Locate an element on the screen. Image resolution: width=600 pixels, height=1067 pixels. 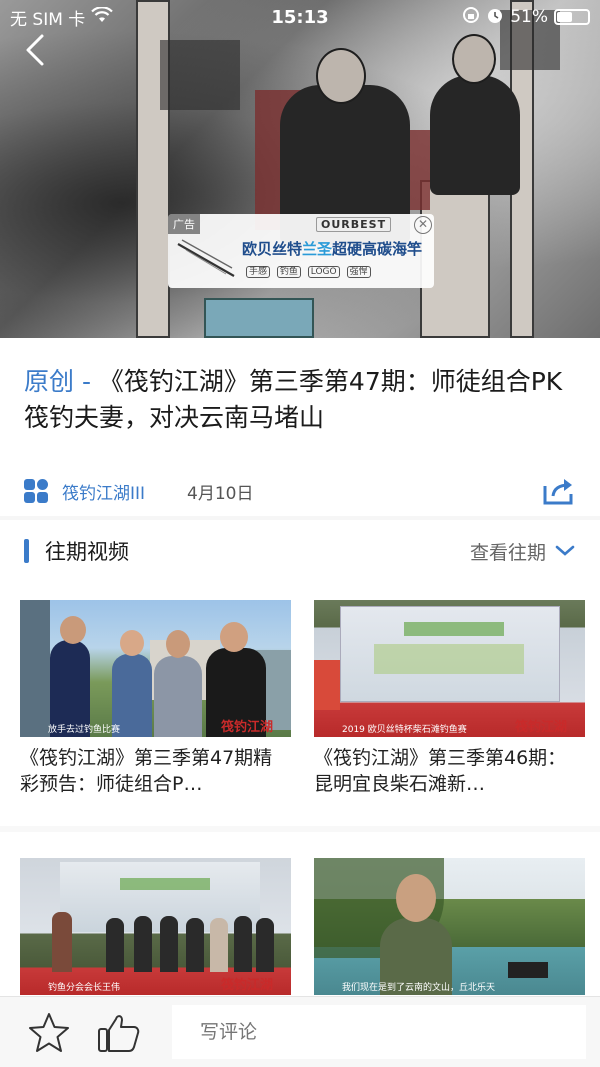
fishing-rod-icon is located at coordinates (206, 258).